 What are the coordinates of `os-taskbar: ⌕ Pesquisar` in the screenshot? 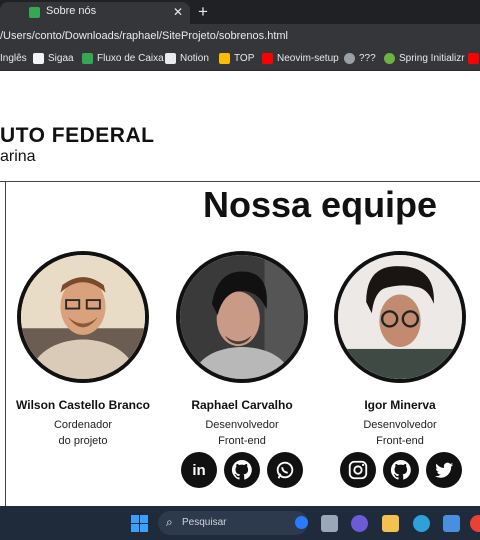 It's located at (240, 523).